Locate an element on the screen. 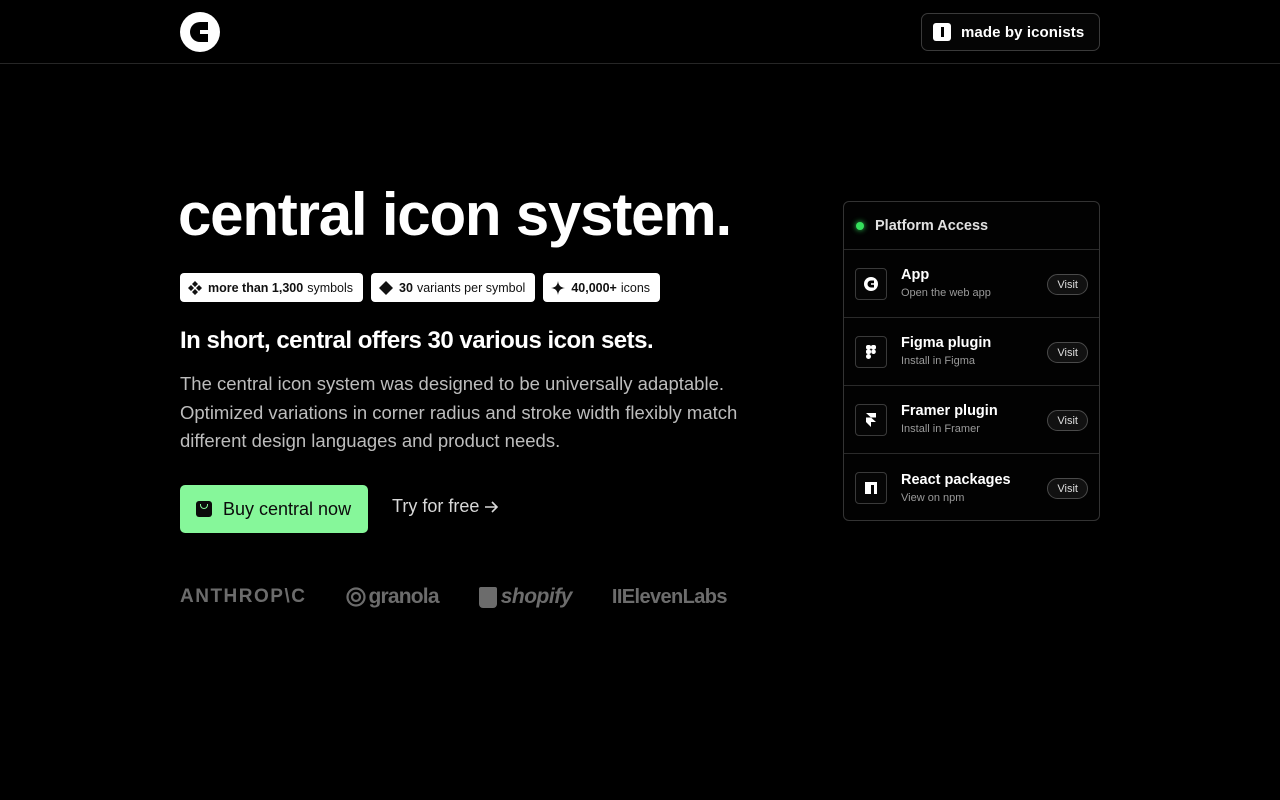 The width and height of the screenshot is (1280, 800). elevenlabs-logo: IIElevenLabs is located at coordinates (669, 596).